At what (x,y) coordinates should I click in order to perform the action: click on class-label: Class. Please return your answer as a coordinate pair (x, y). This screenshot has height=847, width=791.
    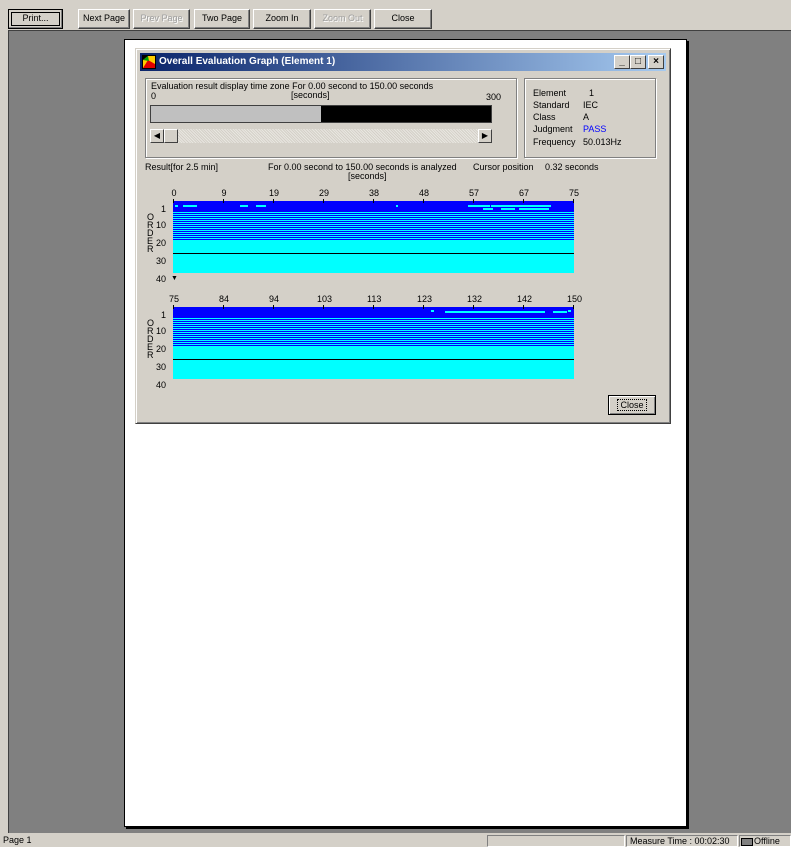
    Looking at the image, I should click on (544, 117).